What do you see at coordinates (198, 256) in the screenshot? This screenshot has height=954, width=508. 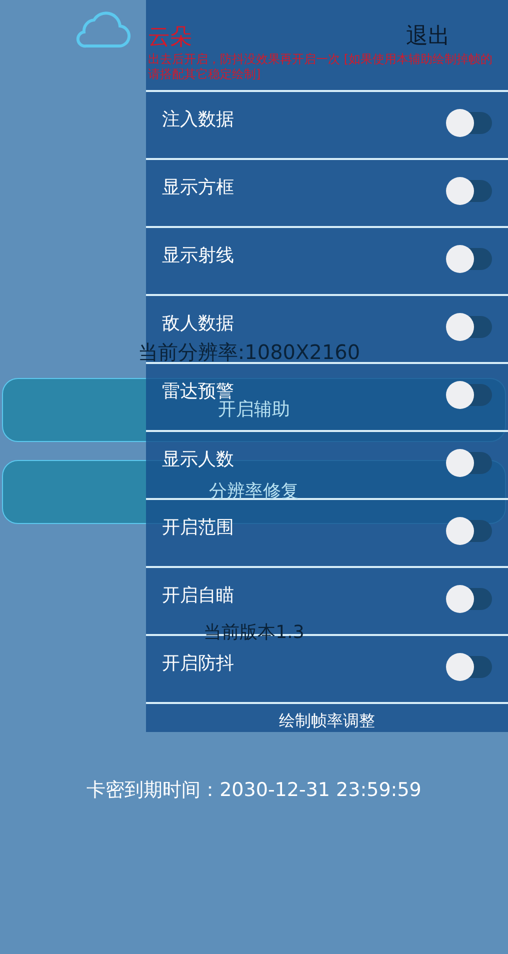 I see `switch-label: 显示射线` at bounding box center [198, 256].